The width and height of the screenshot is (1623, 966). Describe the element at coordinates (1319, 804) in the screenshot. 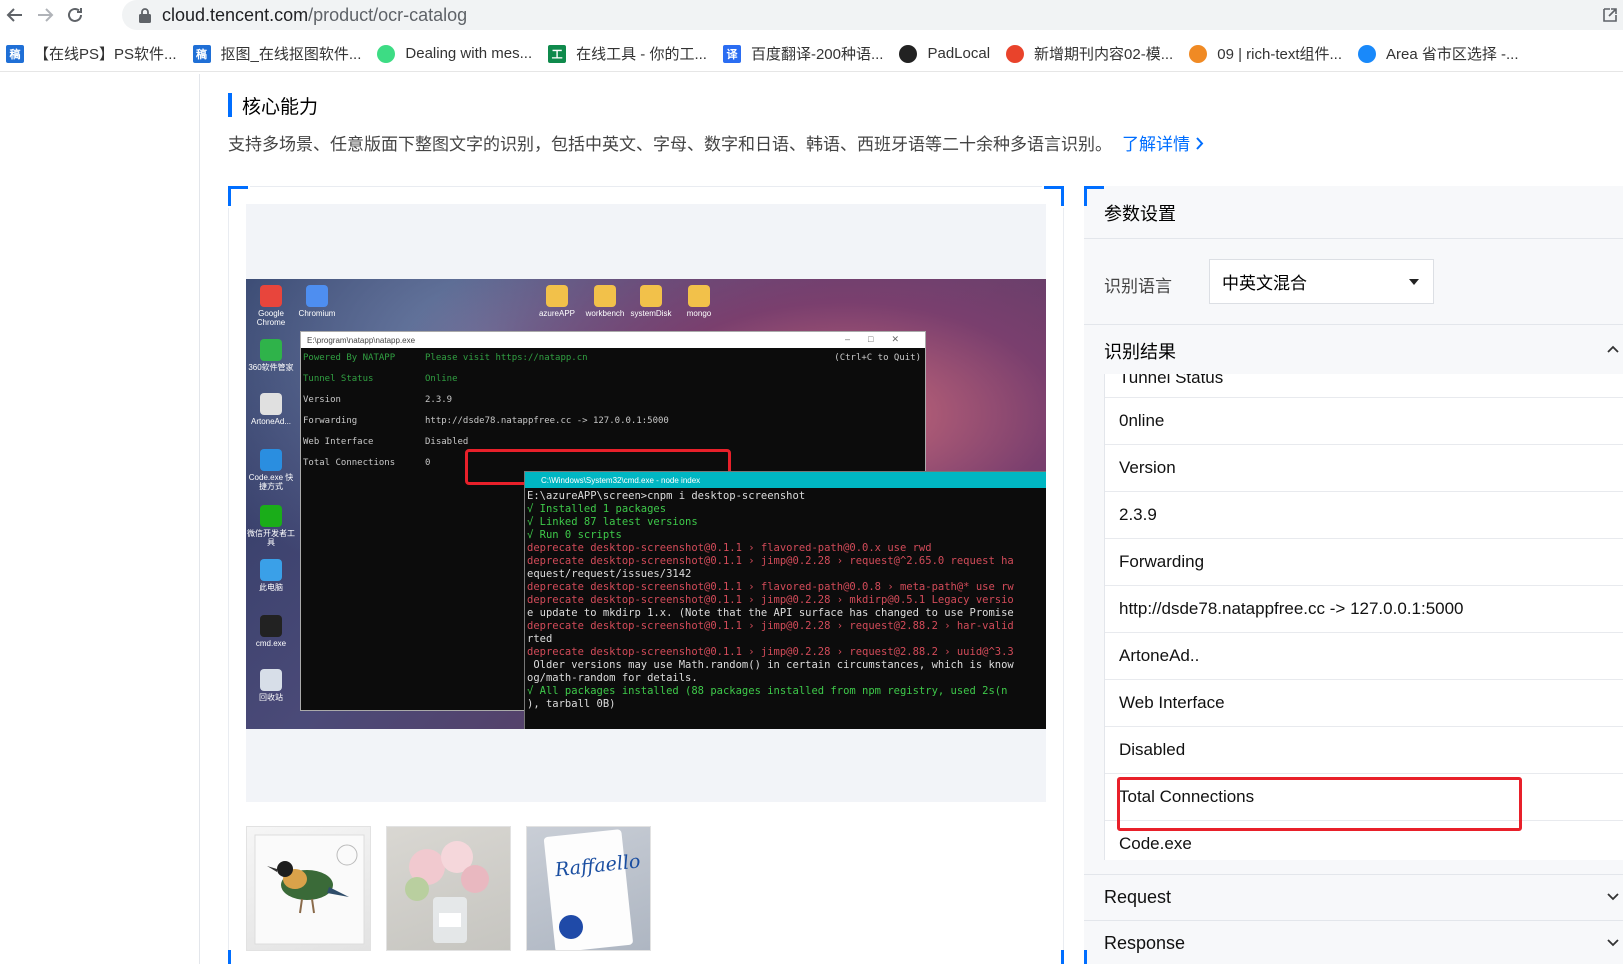

I see `forwarding-result-highlight-box` at that location.